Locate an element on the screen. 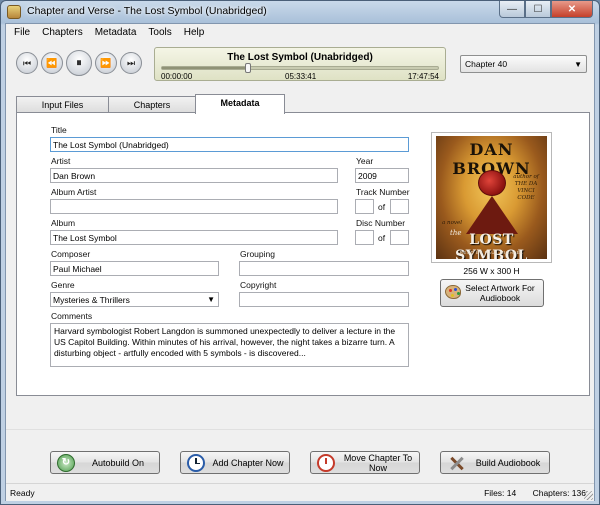  artwork-size: 256 W x 300 H is located at coordinates (491, 271).